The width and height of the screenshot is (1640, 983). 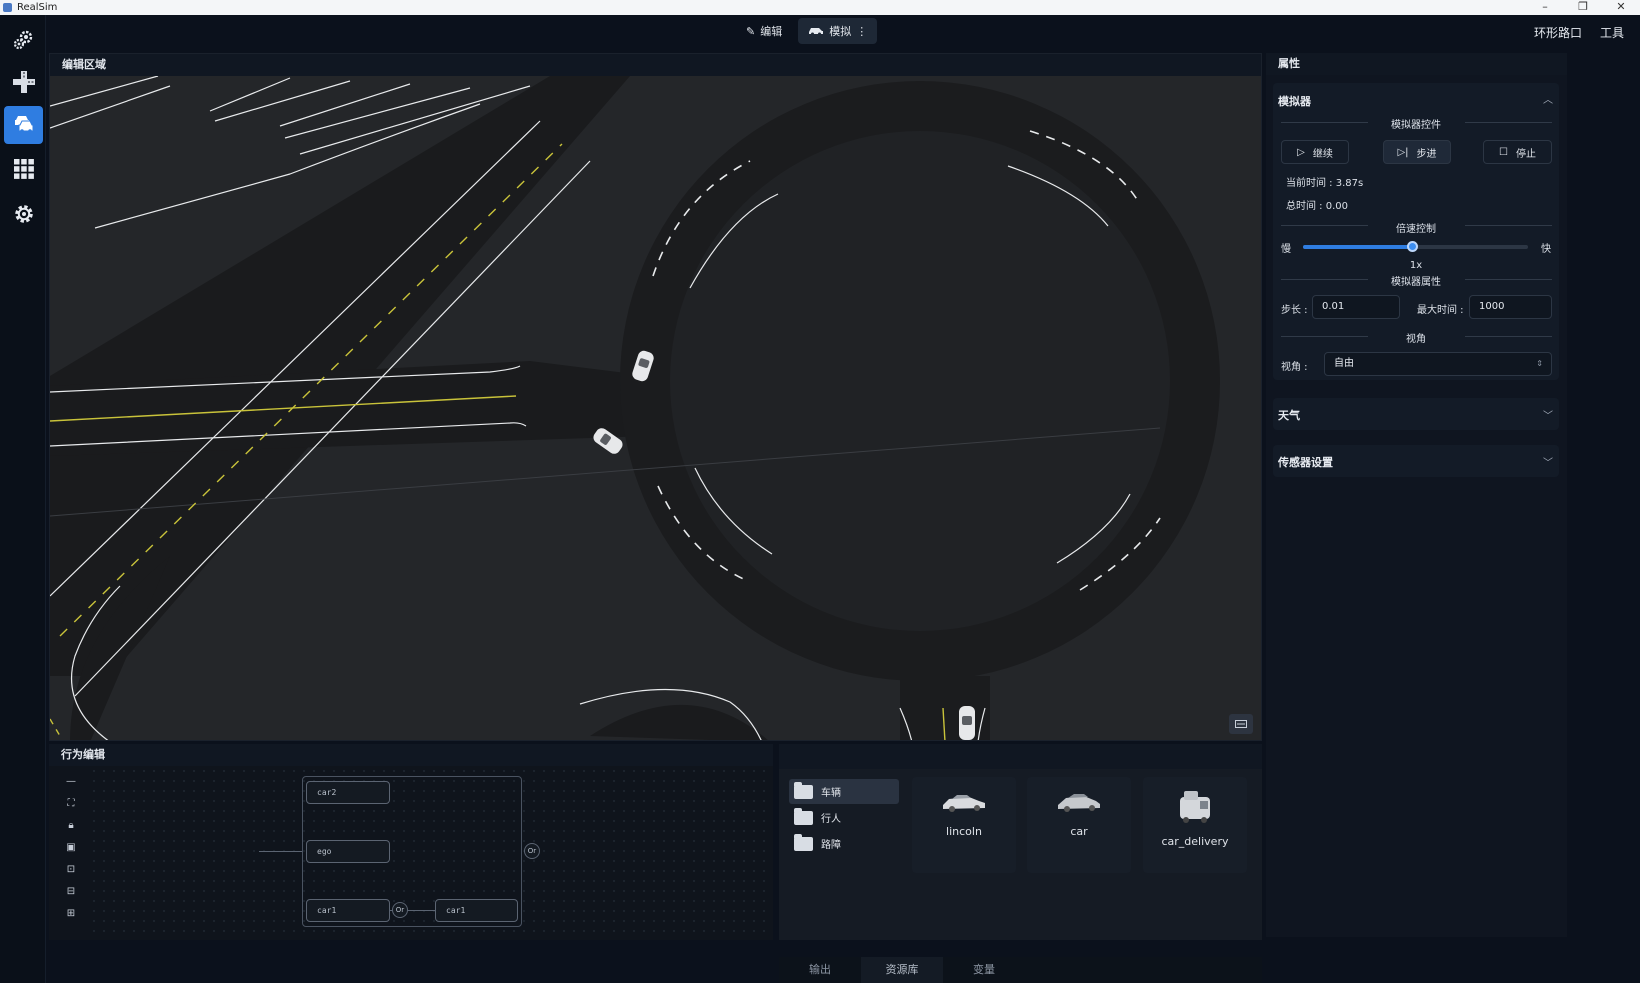 I want to click on minimap-toggle-button, so click(x=1241, y=724).